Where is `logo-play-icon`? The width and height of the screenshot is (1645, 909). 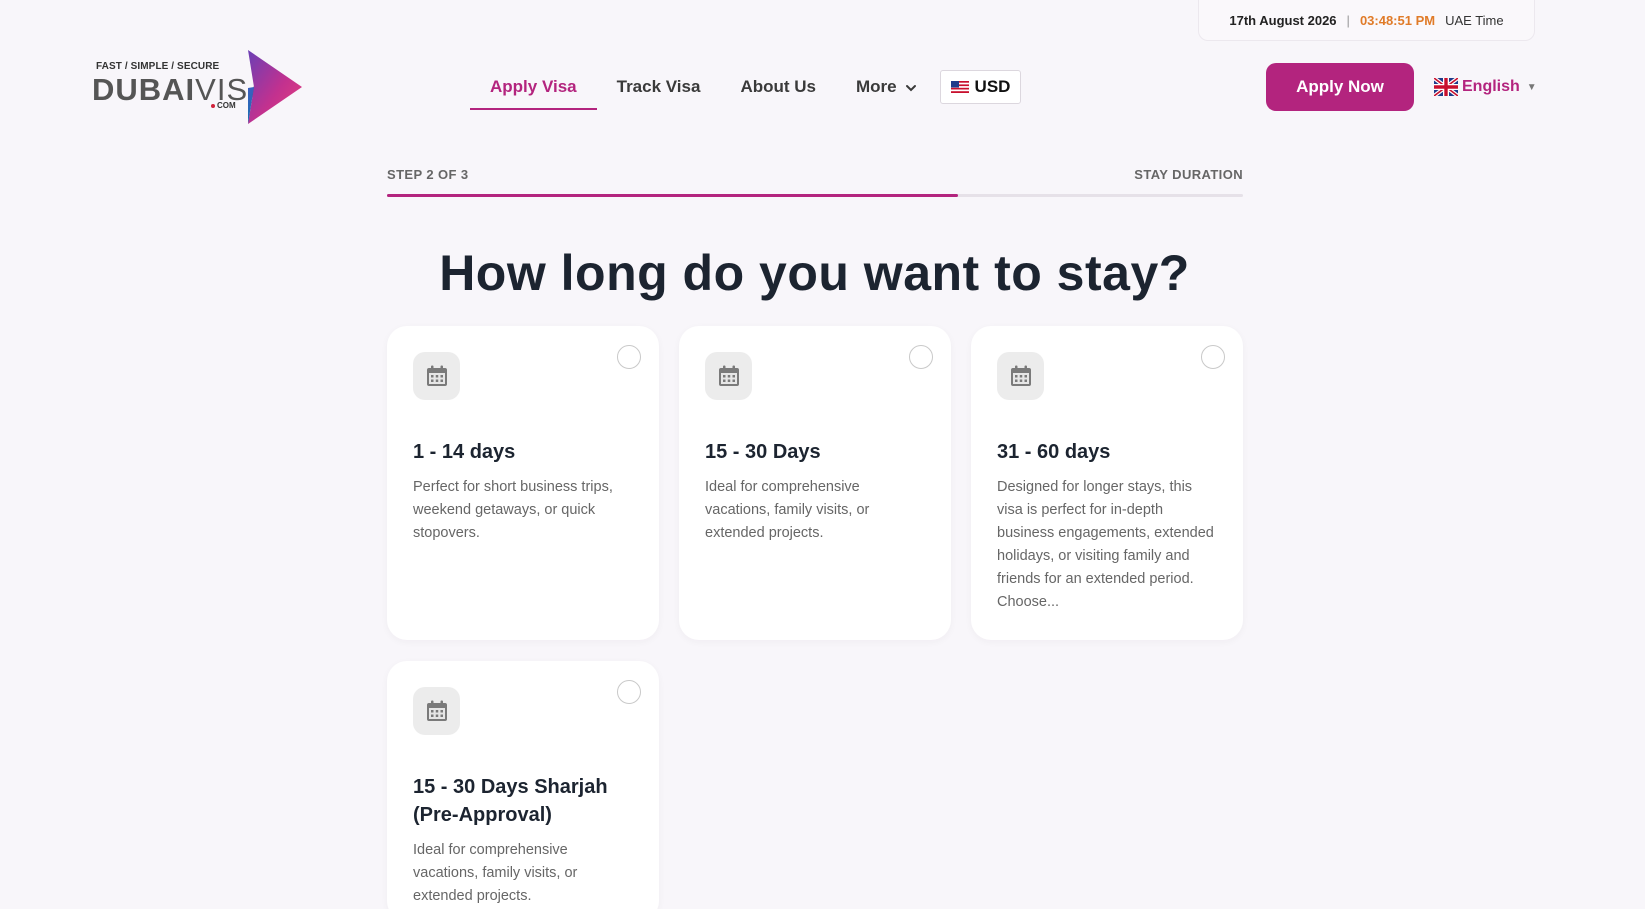 logo-play-icon is located at coordinates (275, 87).